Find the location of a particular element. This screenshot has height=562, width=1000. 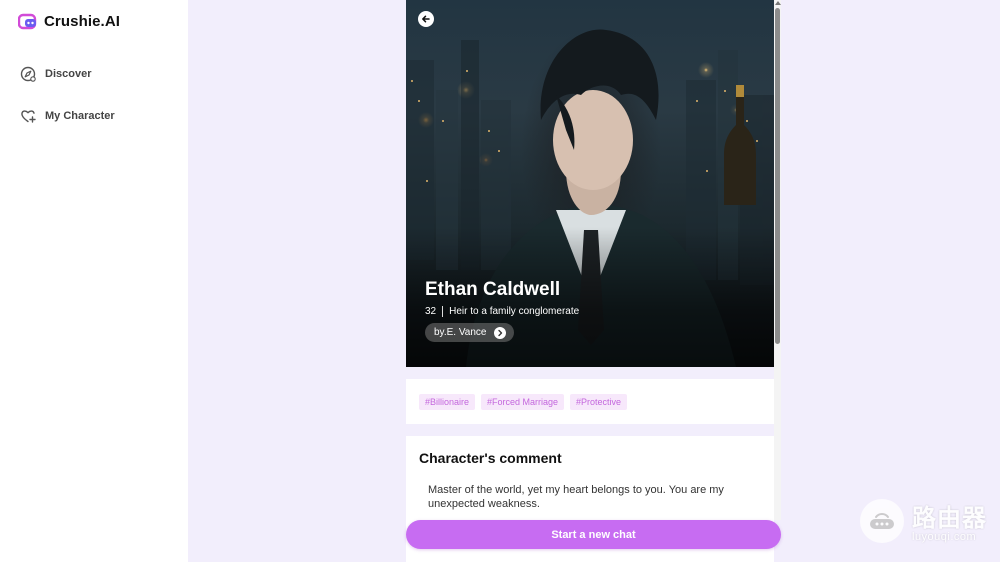

back-button is located at coordinates (426, 19).